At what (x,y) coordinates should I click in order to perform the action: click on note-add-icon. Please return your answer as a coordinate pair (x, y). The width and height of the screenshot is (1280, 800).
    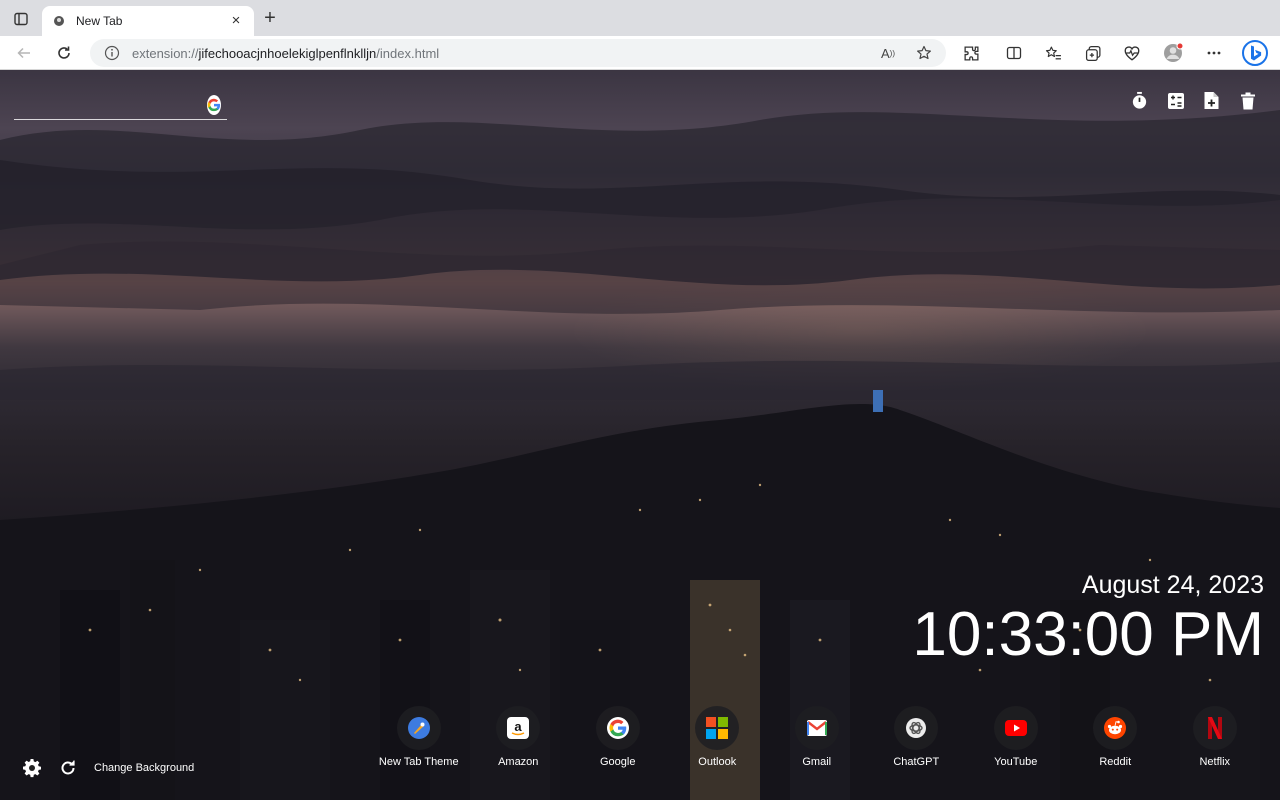
    Looking at the image, I should click on (1211, 100).